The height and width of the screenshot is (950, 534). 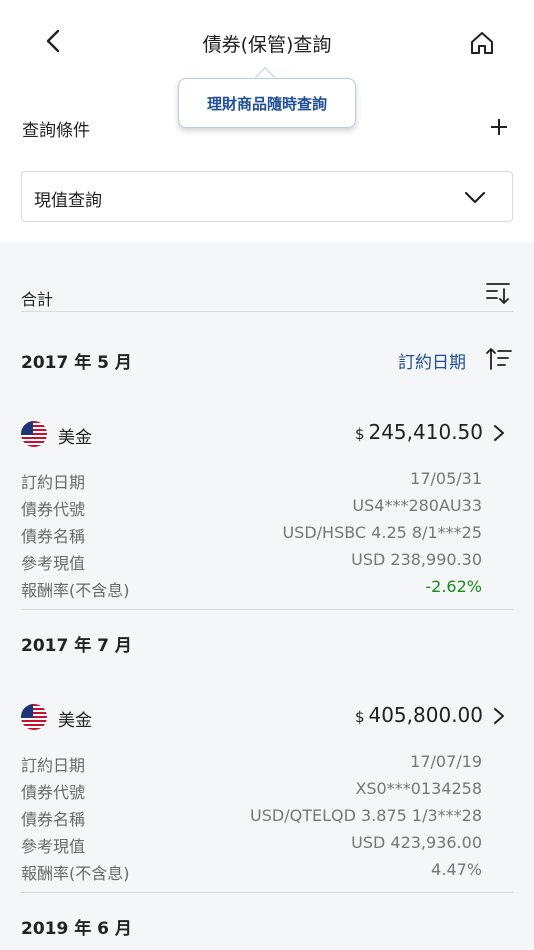 I want to click on bond-summary: 美金 $245,410.50, so click(x=267, y=434).